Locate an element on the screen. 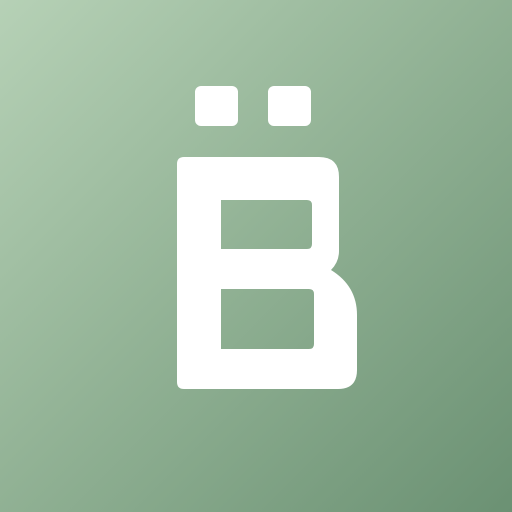 The width and height of the screenshot is (512, 512). umlaut-right-dot is located at coordinates (289, 106).